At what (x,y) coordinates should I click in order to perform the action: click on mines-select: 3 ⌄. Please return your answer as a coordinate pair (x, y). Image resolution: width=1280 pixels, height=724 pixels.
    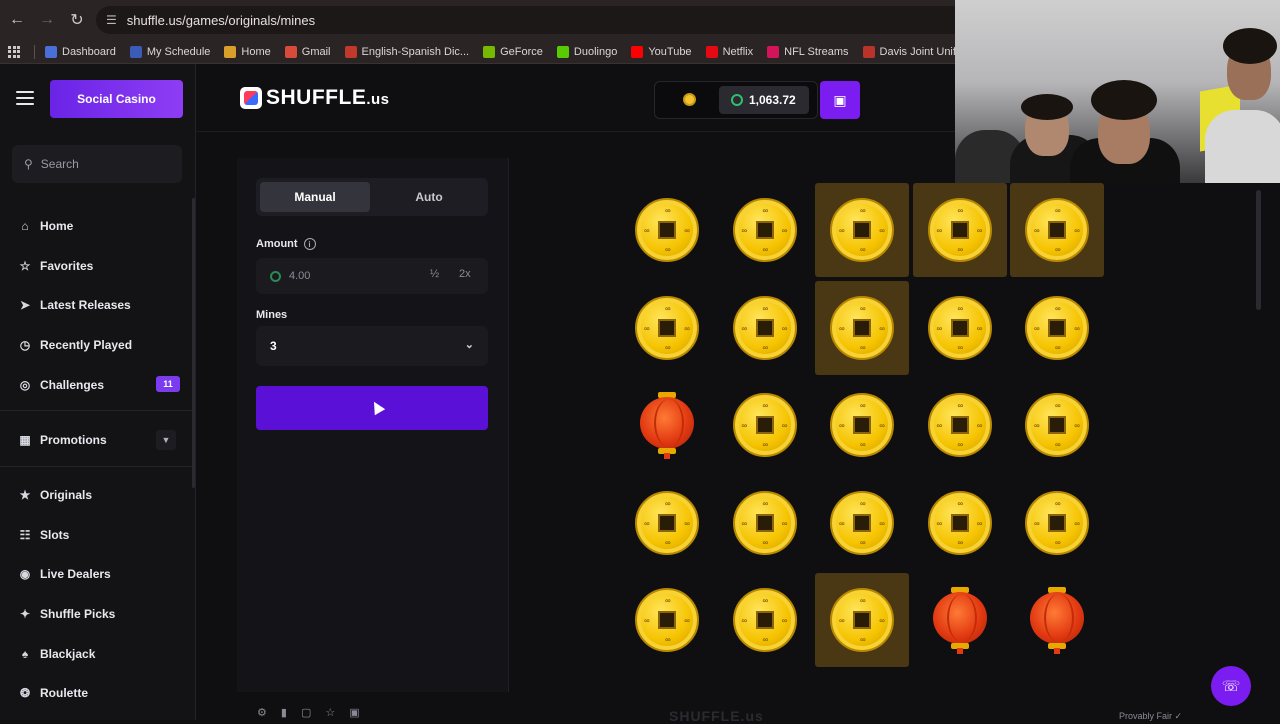
    Looking at the image, I should click on (372, 346).